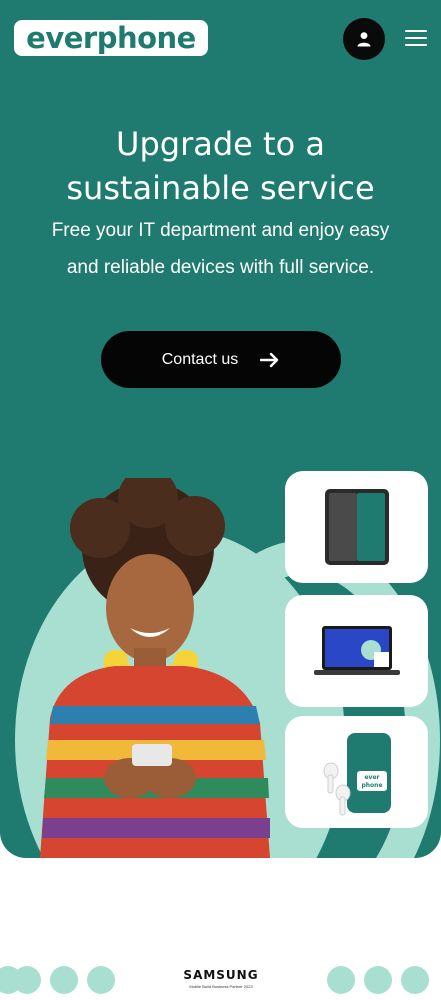 The image size is (441, 1000). I want to click on everphone-logo: everphone, so click(111, 38).